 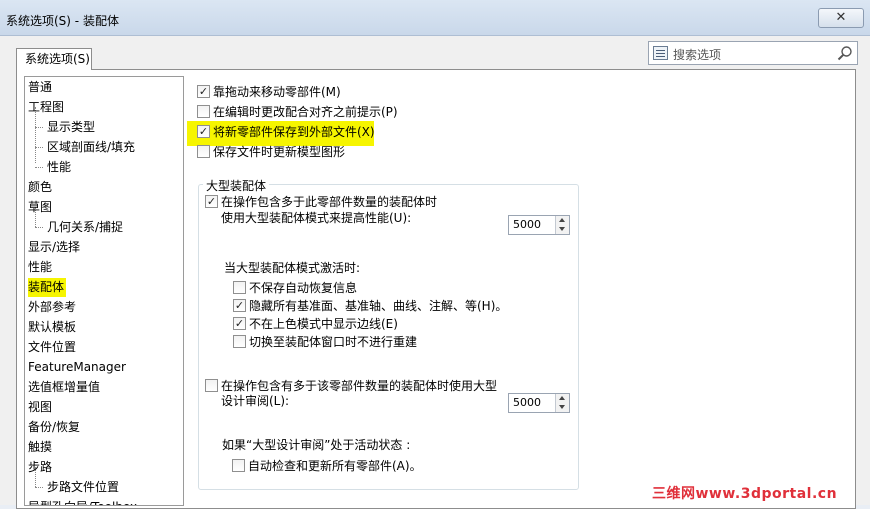 I want to click on large-design-review-checkbox, so click(x=211, y=385).